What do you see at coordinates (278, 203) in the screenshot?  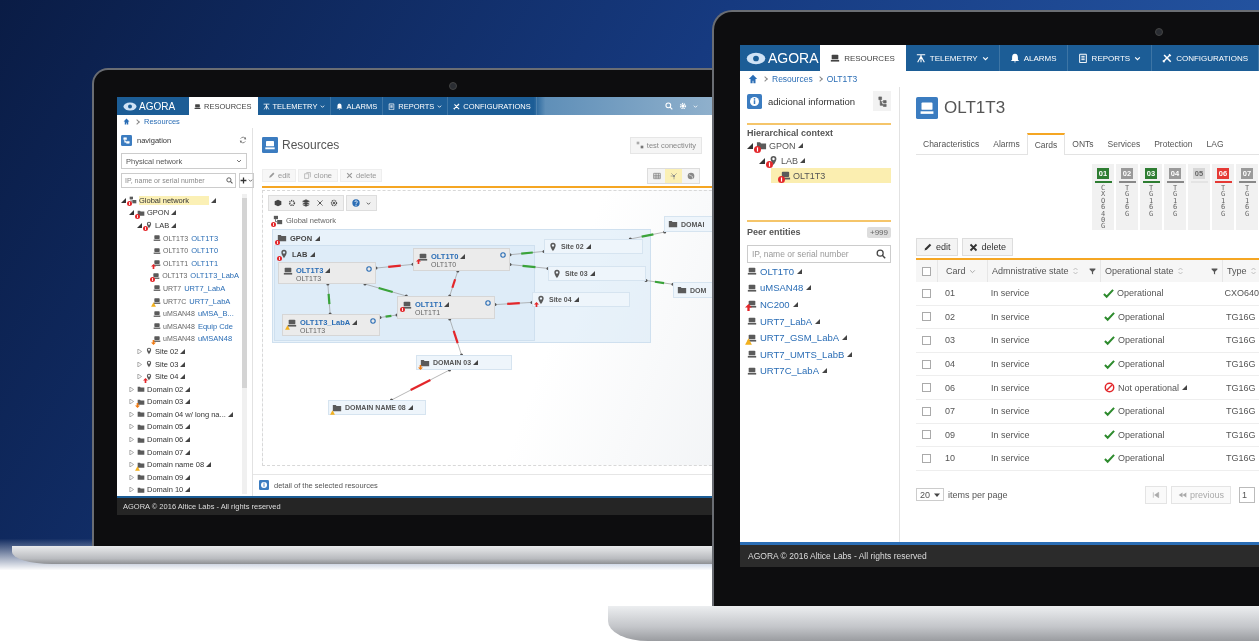 I see `cube-icon` at bounding box center [278, 203].